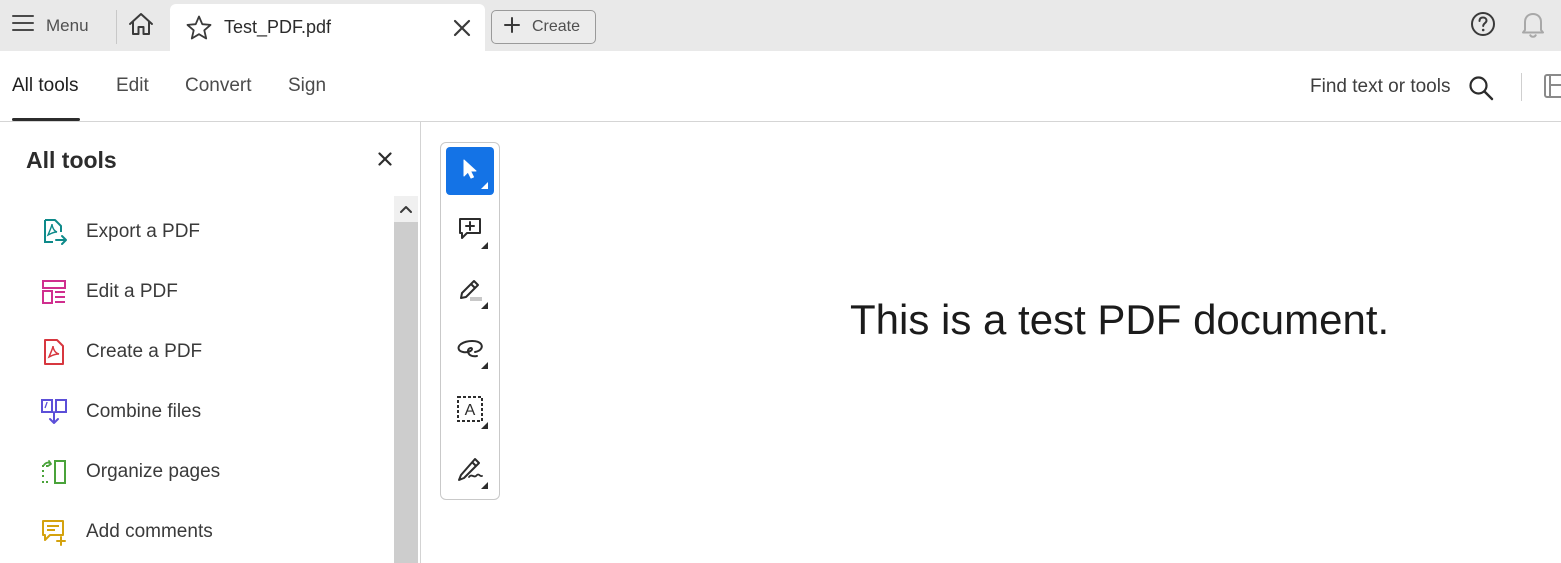 The height and width of the screenshot is (563, 1561). What do you see at coordinates (149, 531) in the screenshot?
I see `tool-label: Add comments` at bounding box center [149, 531].